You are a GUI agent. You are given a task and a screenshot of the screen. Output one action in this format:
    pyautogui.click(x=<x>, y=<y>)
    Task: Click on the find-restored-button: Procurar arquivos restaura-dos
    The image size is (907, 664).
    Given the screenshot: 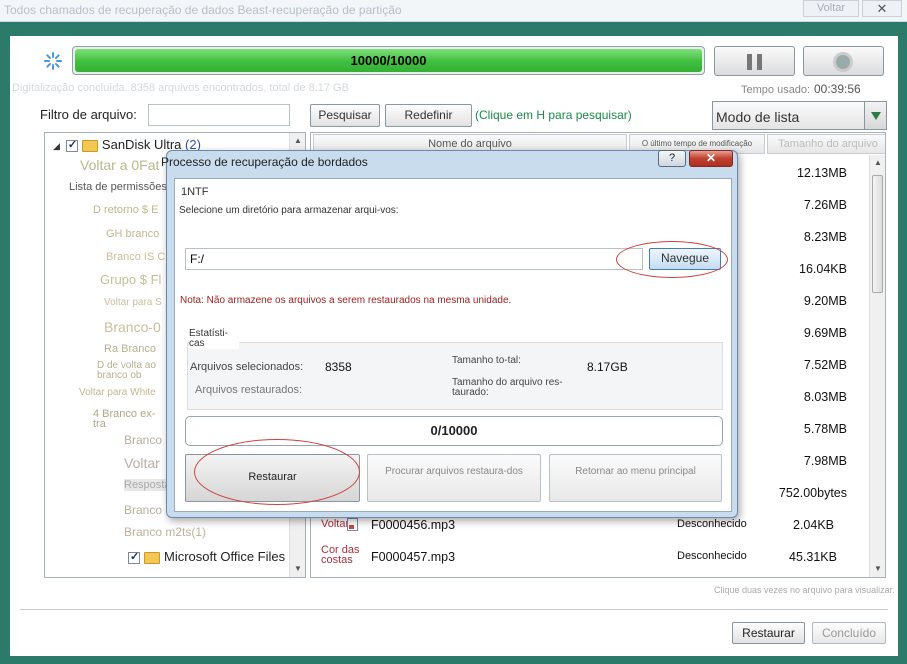 What is the action you would take?
    pyautogui.click(x=454, y=478)
    